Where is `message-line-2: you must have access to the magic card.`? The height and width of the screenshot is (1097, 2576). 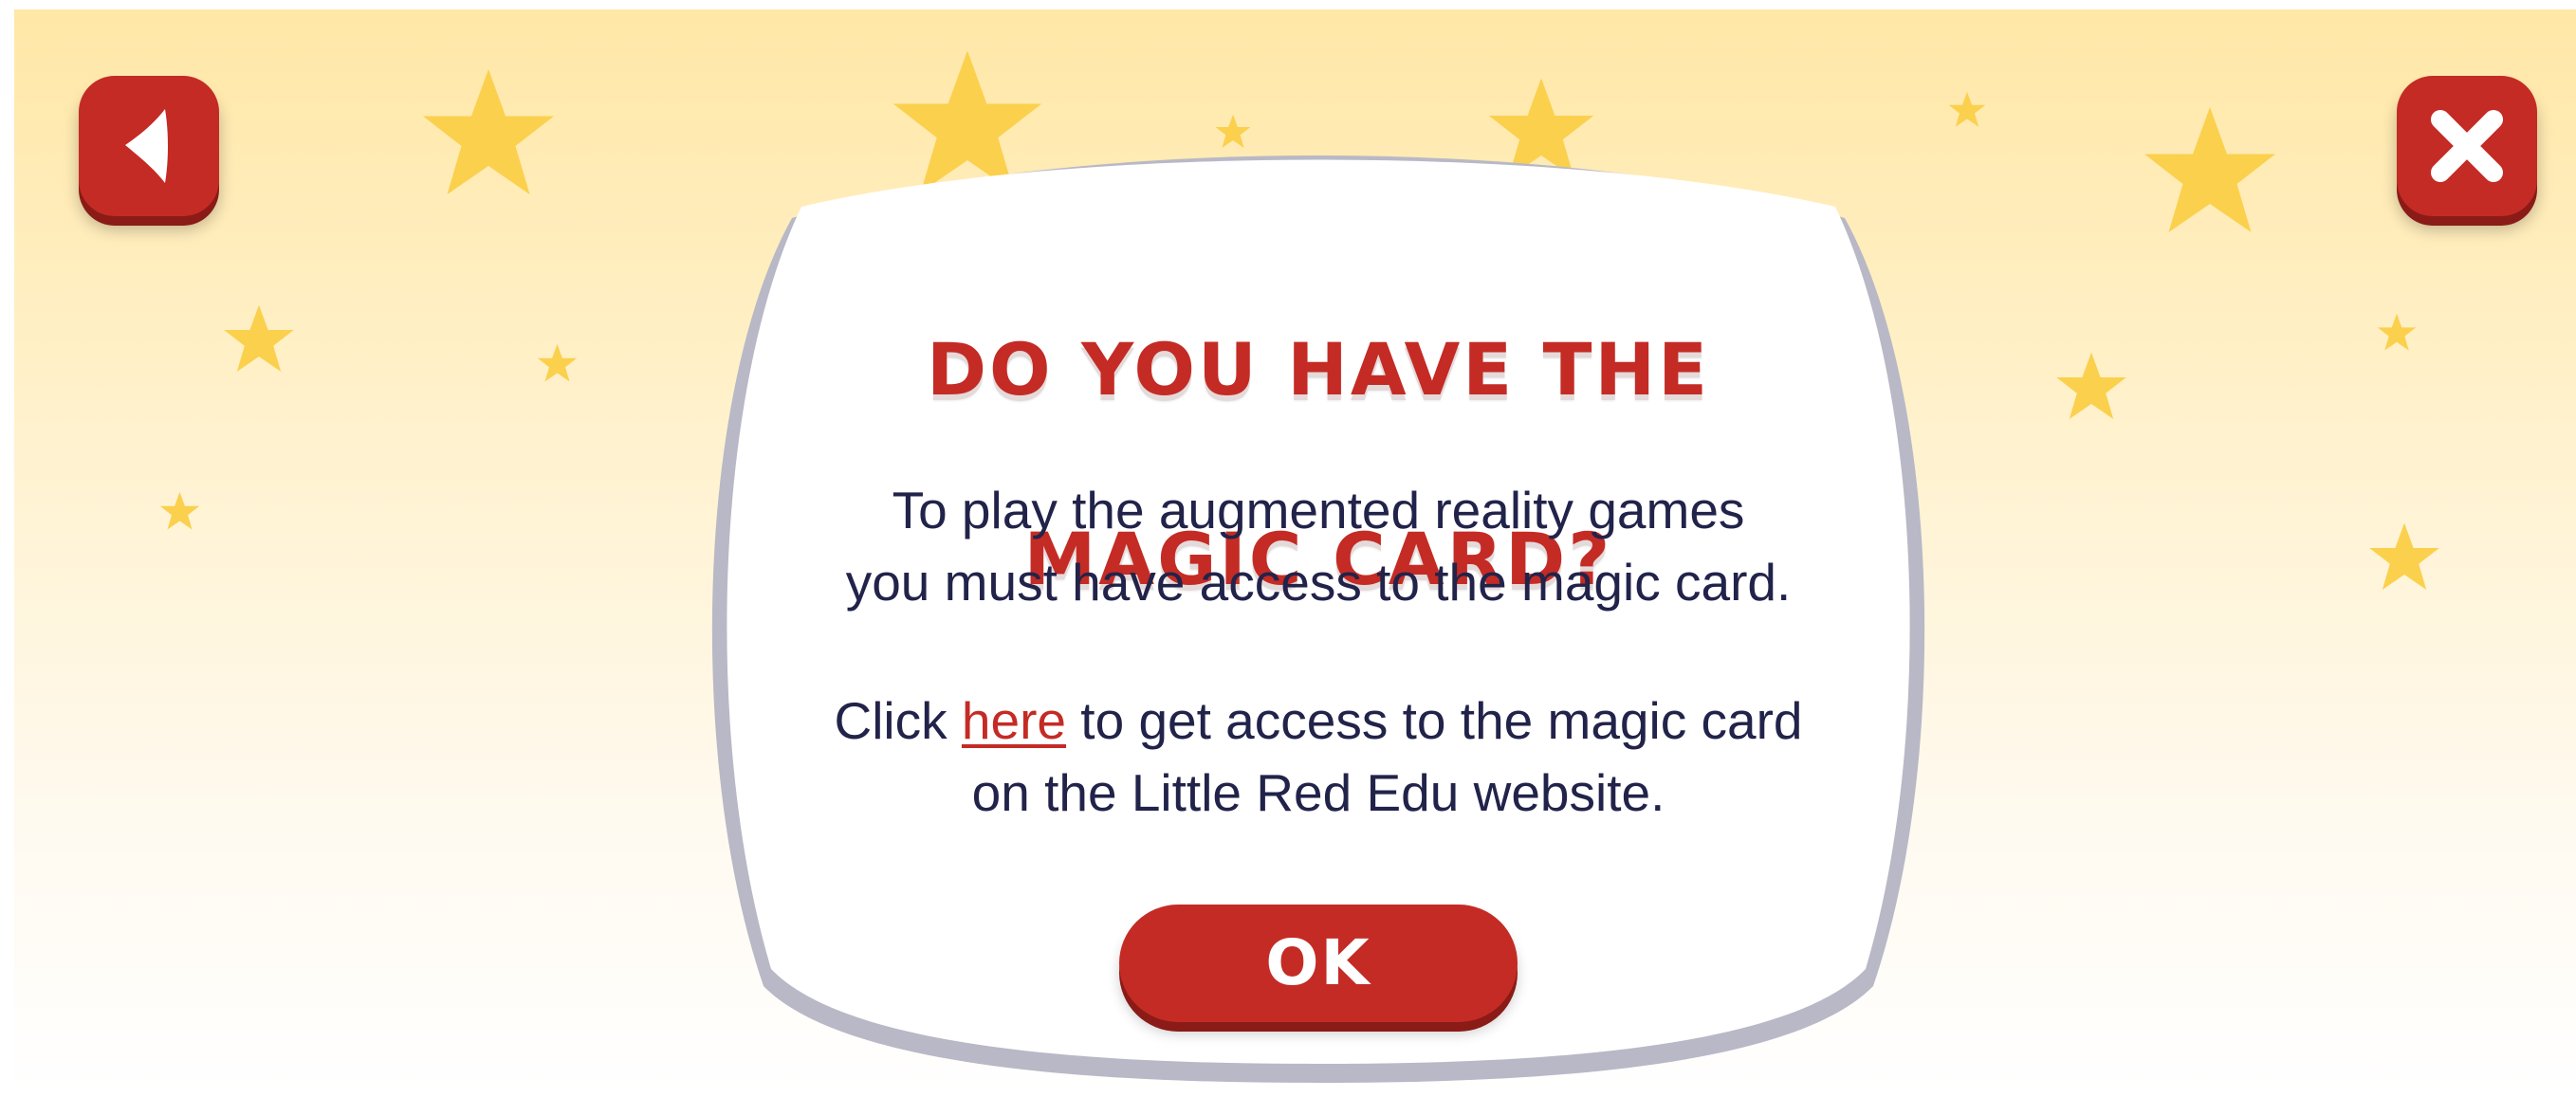
message-line-2: you must have access to the magic card. is located at coordinates (1318, 582).